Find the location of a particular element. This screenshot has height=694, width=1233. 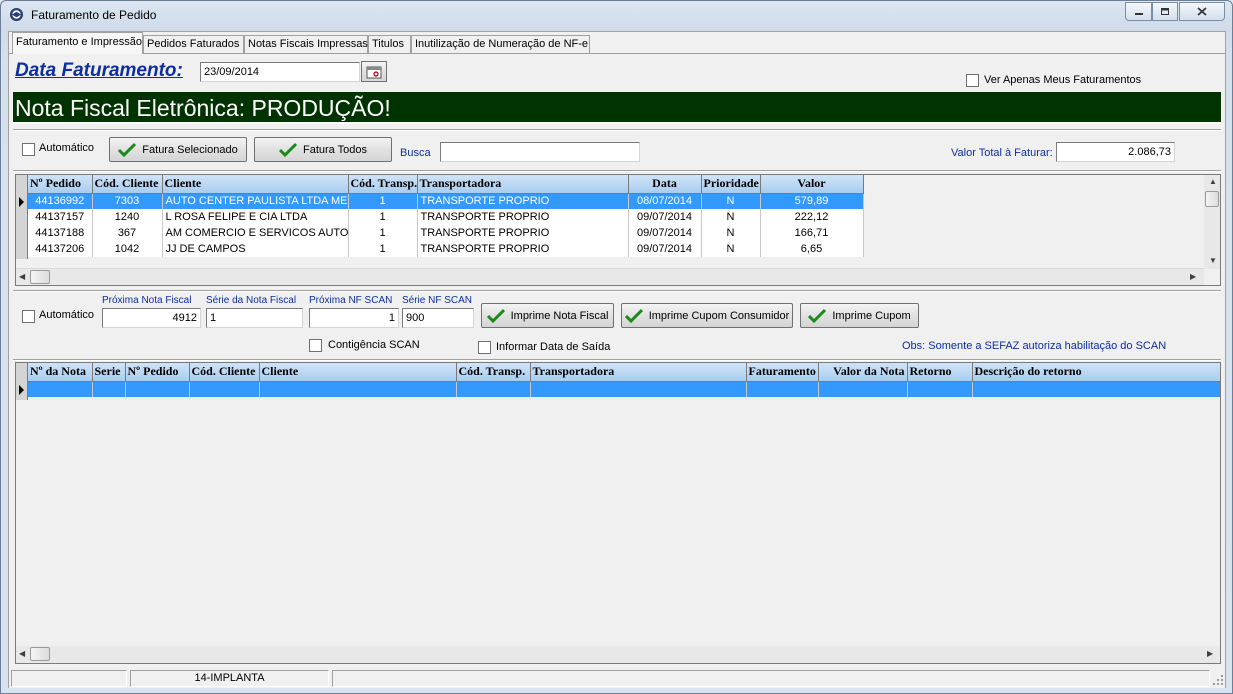

table-cell: 166,71 is located at coordinates (812, 233).